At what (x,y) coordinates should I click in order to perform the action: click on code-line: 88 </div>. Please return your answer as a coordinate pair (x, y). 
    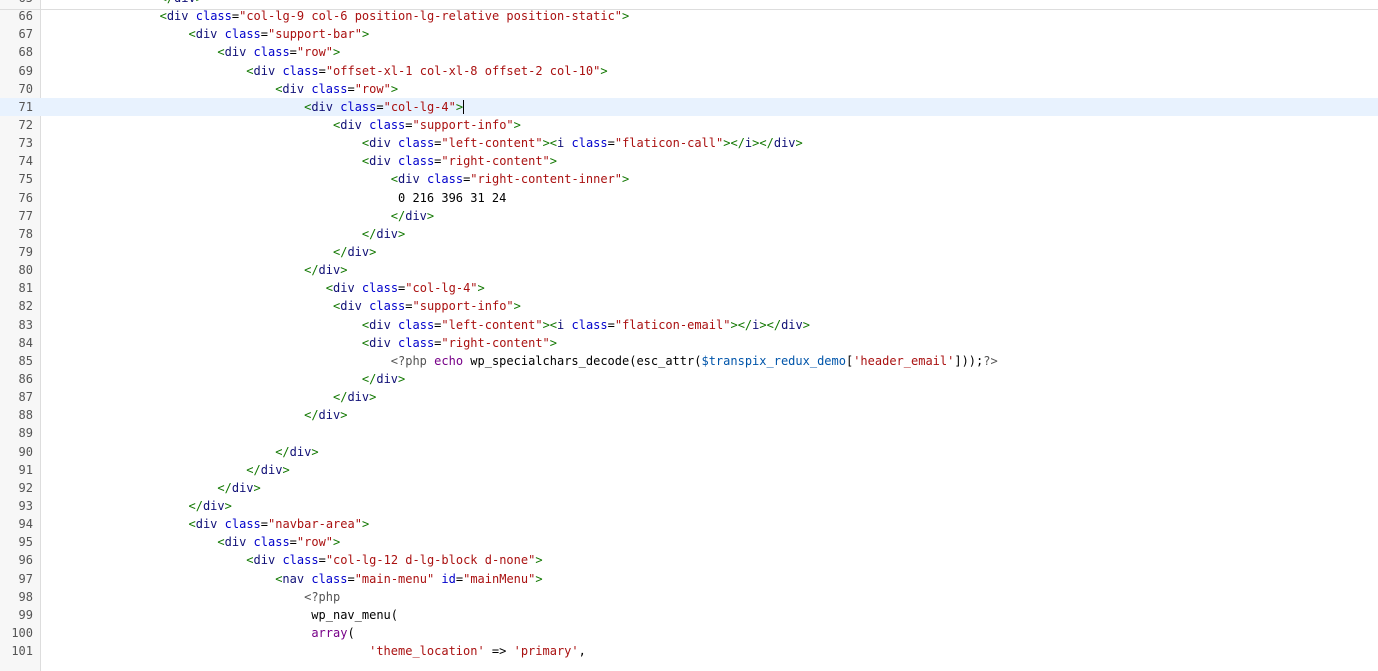
    Looking at the image, I should click on (689, 415).